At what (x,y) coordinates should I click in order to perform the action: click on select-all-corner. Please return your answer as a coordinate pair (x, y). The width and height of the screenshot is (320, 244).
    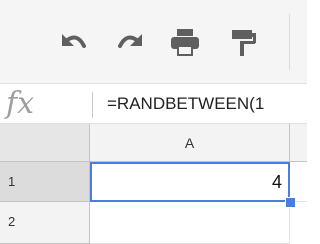
    Looking at the image, I should click on (45, 143).